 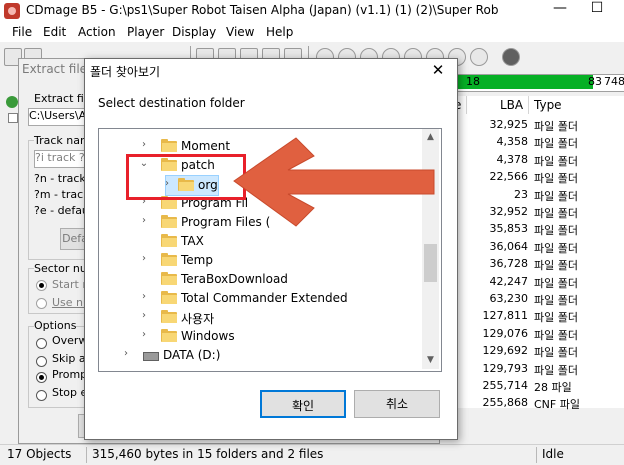 I want to click on toolbar-player-icon, so click(x=479, y=57).